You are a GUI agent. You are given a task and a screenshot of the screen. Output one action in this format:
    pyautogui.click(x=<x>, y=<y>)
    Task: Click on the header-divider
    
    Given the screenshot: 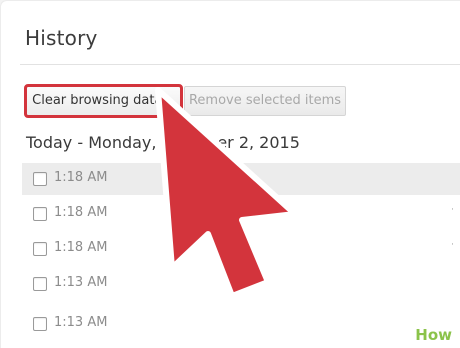 What is the action you would take?
    pyautogui.click(x=240, y=64)
    